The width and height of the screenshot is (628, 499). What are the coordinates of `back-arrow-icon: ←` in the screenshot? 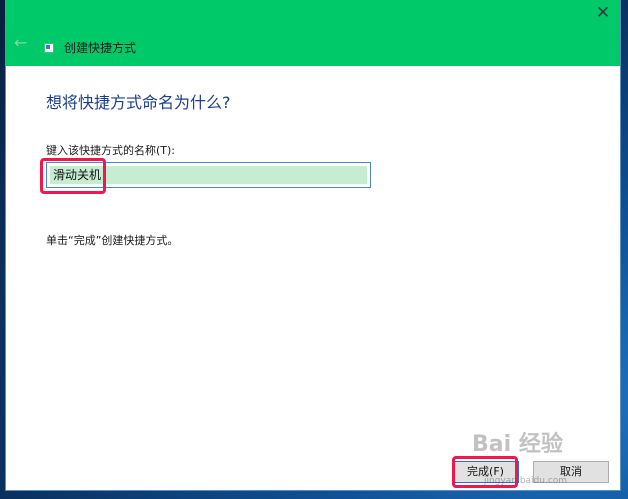 It's located at (22, 43).